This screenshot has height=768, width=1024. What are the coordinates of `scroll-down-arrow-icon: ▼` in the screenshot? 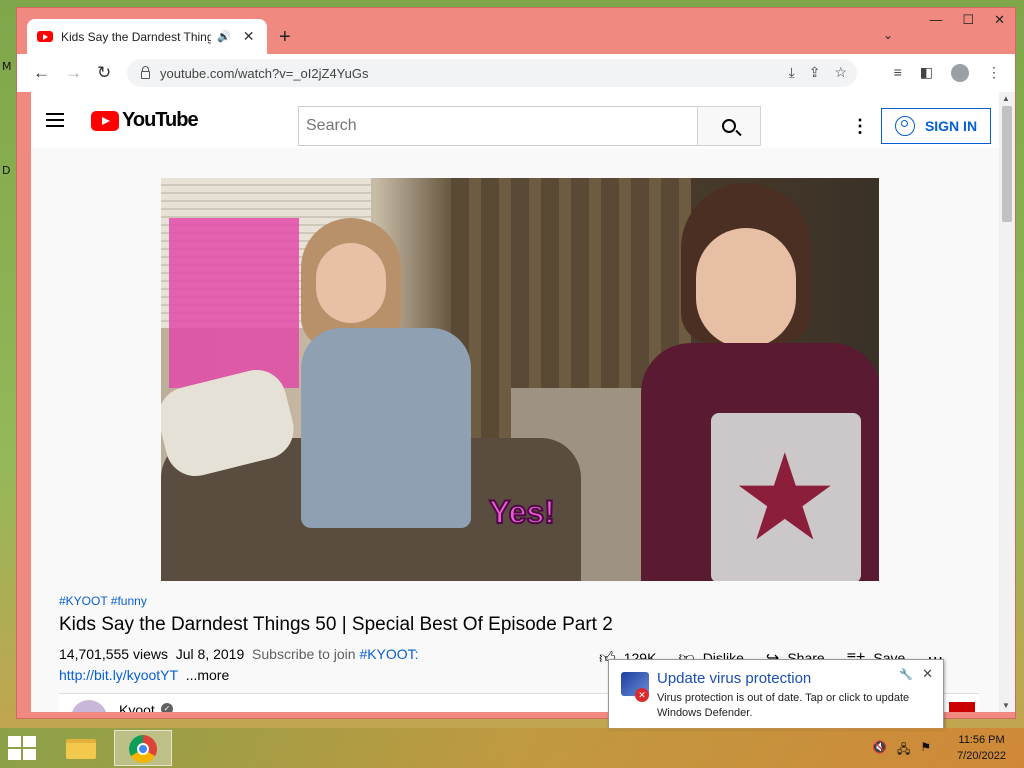 It's located at (1006, 705).